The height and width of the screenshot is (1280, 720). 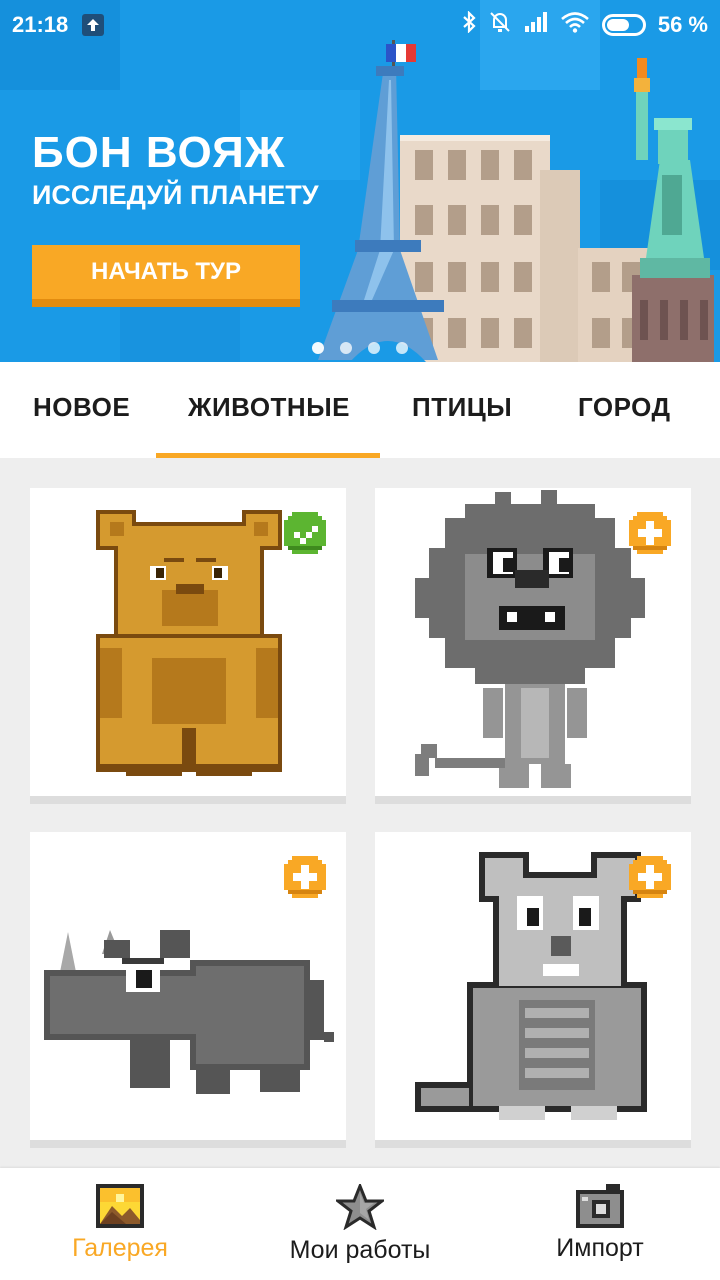 What do you see at coordinates (360, 348) in the screenshot?
I see `carousel-dots` at bounding box center [360, 348].